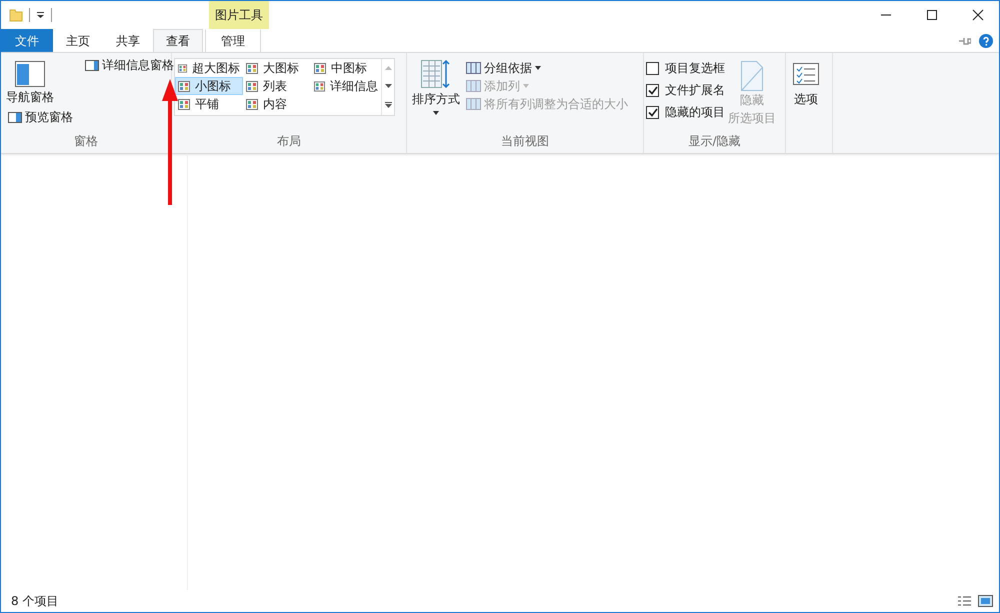  I want to click on navigation-pane-button: 导航窗格, so click(30, 81).